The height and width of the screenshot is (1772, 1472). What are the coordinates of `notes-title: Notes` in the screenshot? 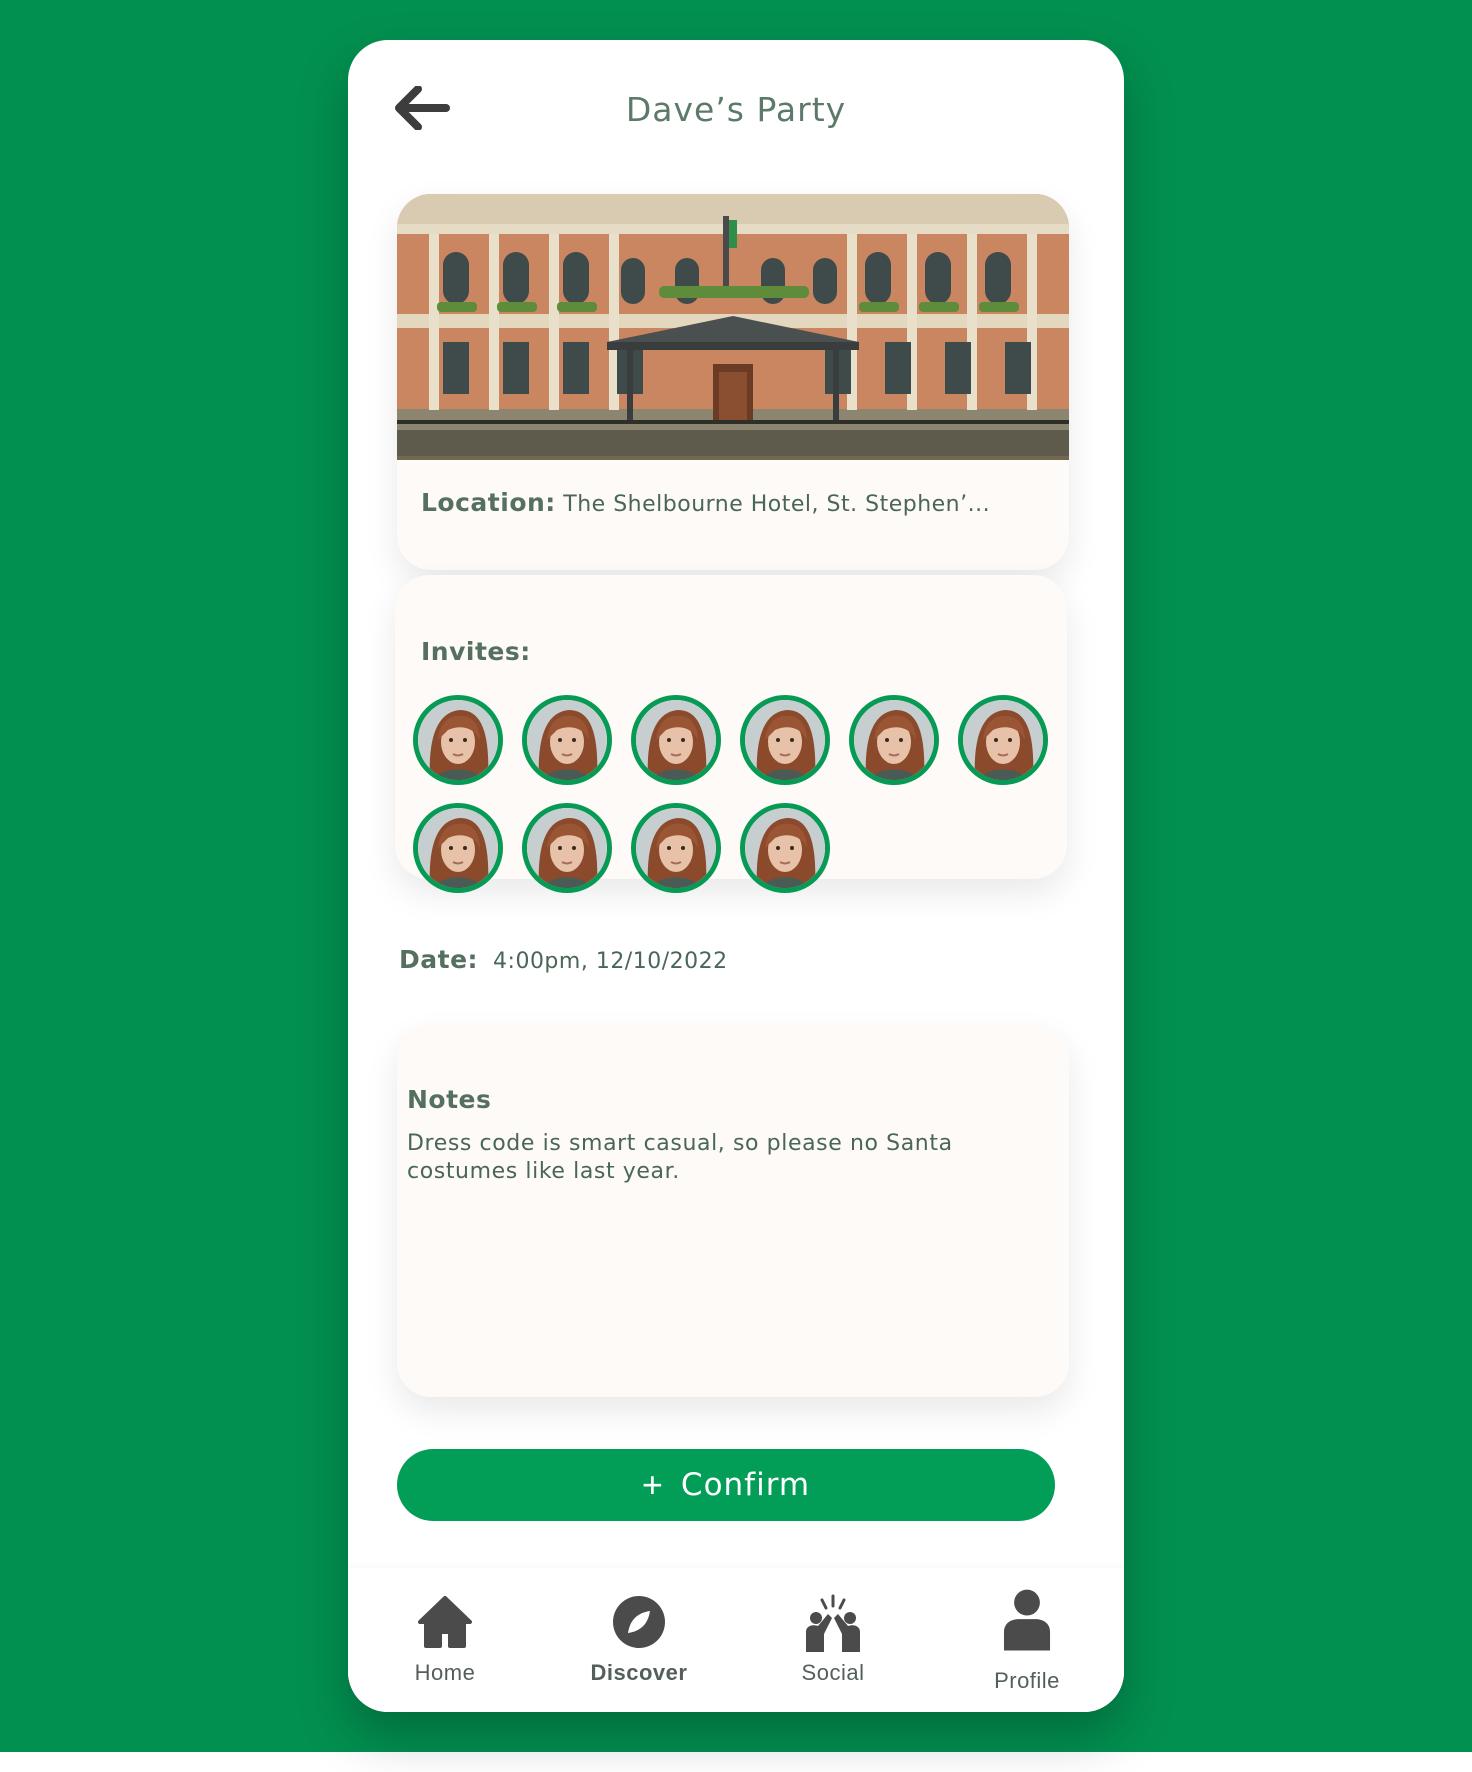 It's located at (449, 1099).